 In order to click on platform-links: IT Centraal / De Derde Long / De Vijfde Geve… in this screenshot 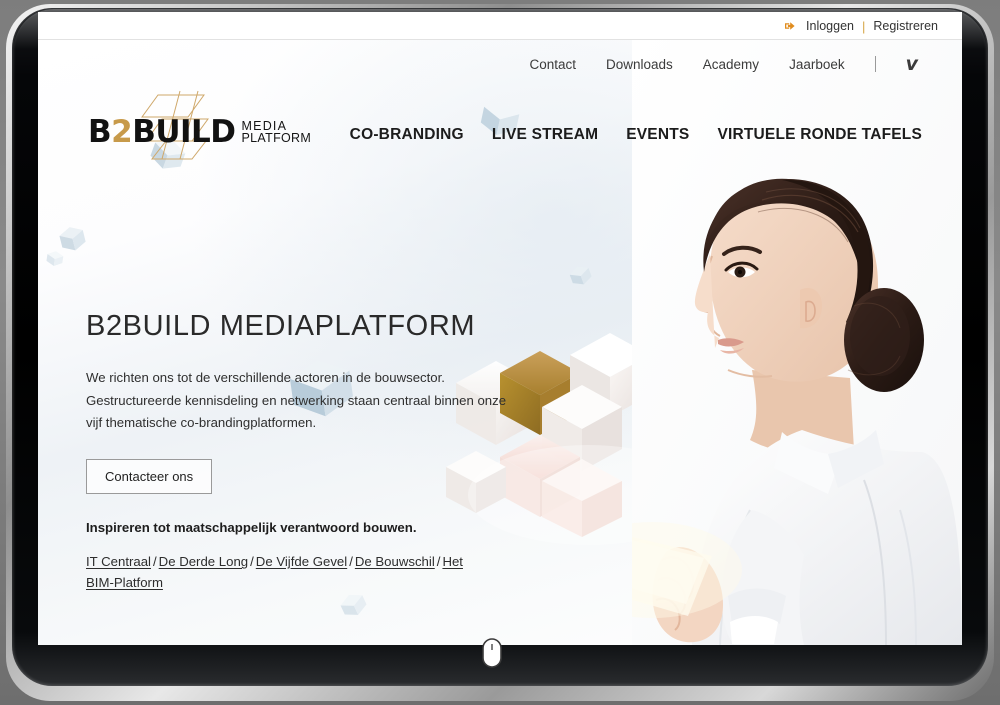, I will do `click(276, 572)`.